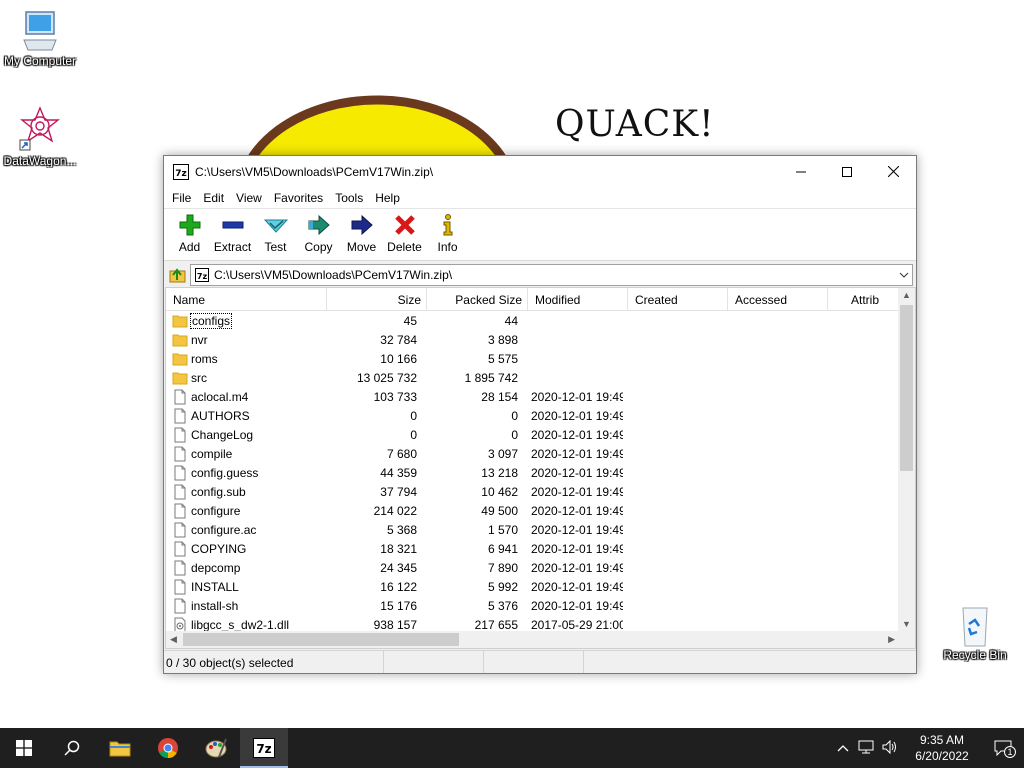  Describe the element at coordinates (387, 198) in the screenshot. I see `menu-help: Help` at that location.